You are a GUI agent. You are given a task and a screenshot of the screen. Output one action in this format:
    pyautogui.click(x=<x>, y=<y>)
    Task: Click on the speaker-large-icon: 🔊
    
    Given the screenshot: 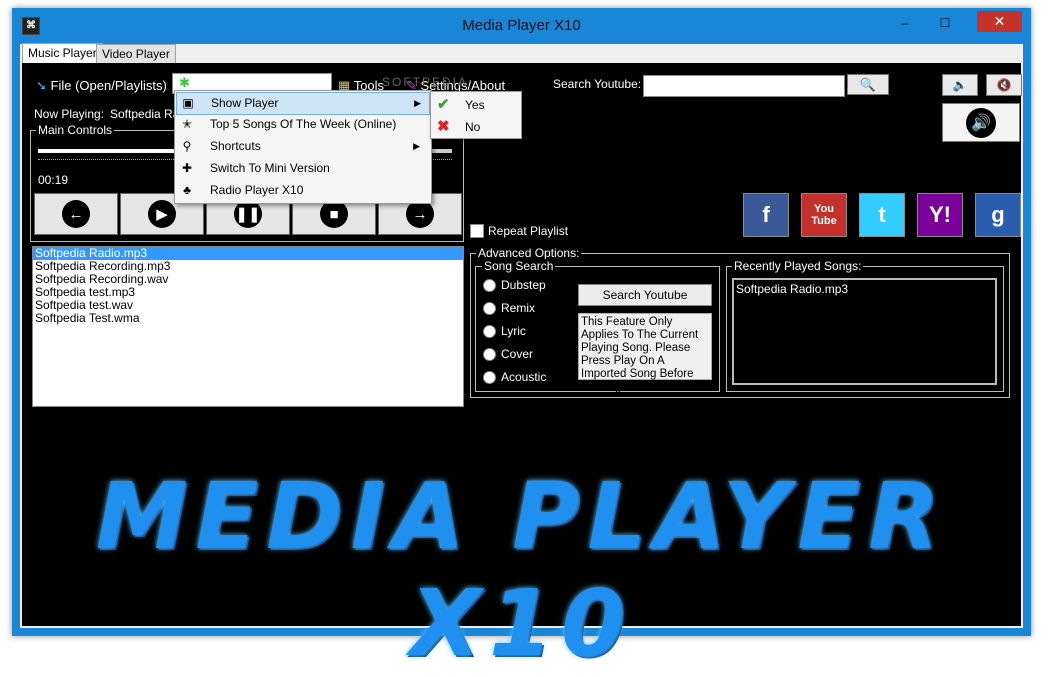 What is the action you would take?
    pyautogui.click(x=981, y=122)
    